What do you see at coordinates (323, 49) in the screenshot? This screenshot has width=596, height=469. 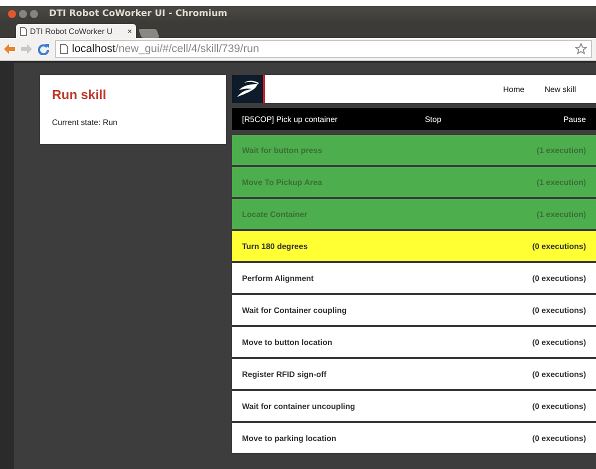 I see `address-bar: localhost/new_gui/#/cell/4/skill/739/run` at bounding box center [323, 49].